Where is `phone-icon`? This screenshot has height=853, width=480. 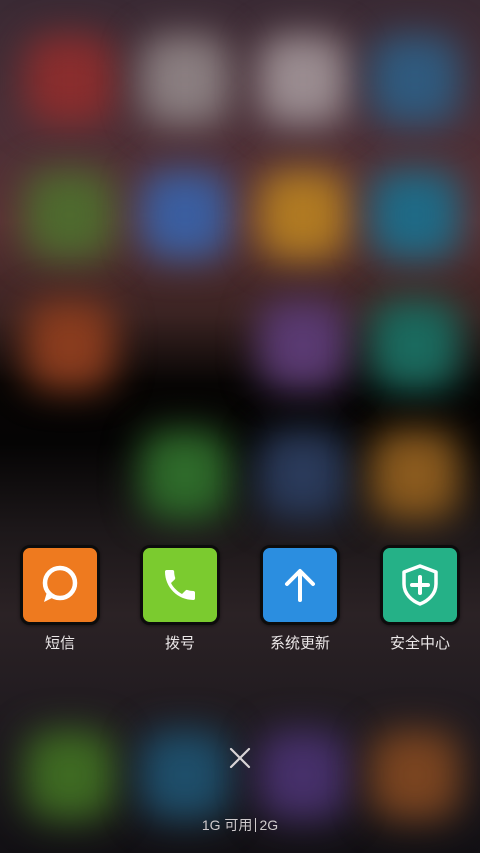 phone-icon is located at coordinates (180, 585).